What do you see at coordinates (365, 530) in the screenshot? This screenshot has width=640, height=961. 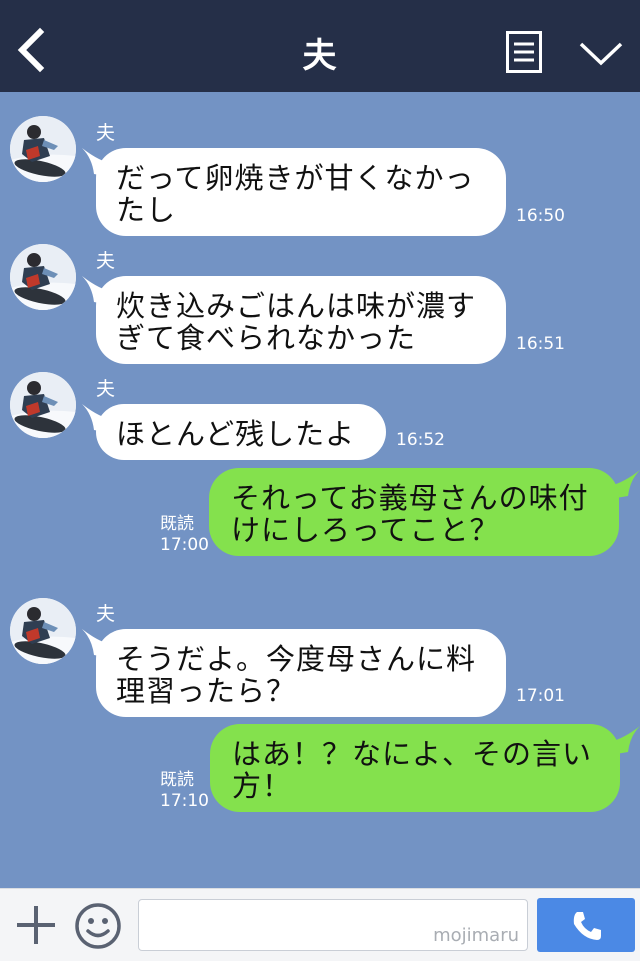 I see `message-line: けにしろってこと？` at bounding box center [365, 530].